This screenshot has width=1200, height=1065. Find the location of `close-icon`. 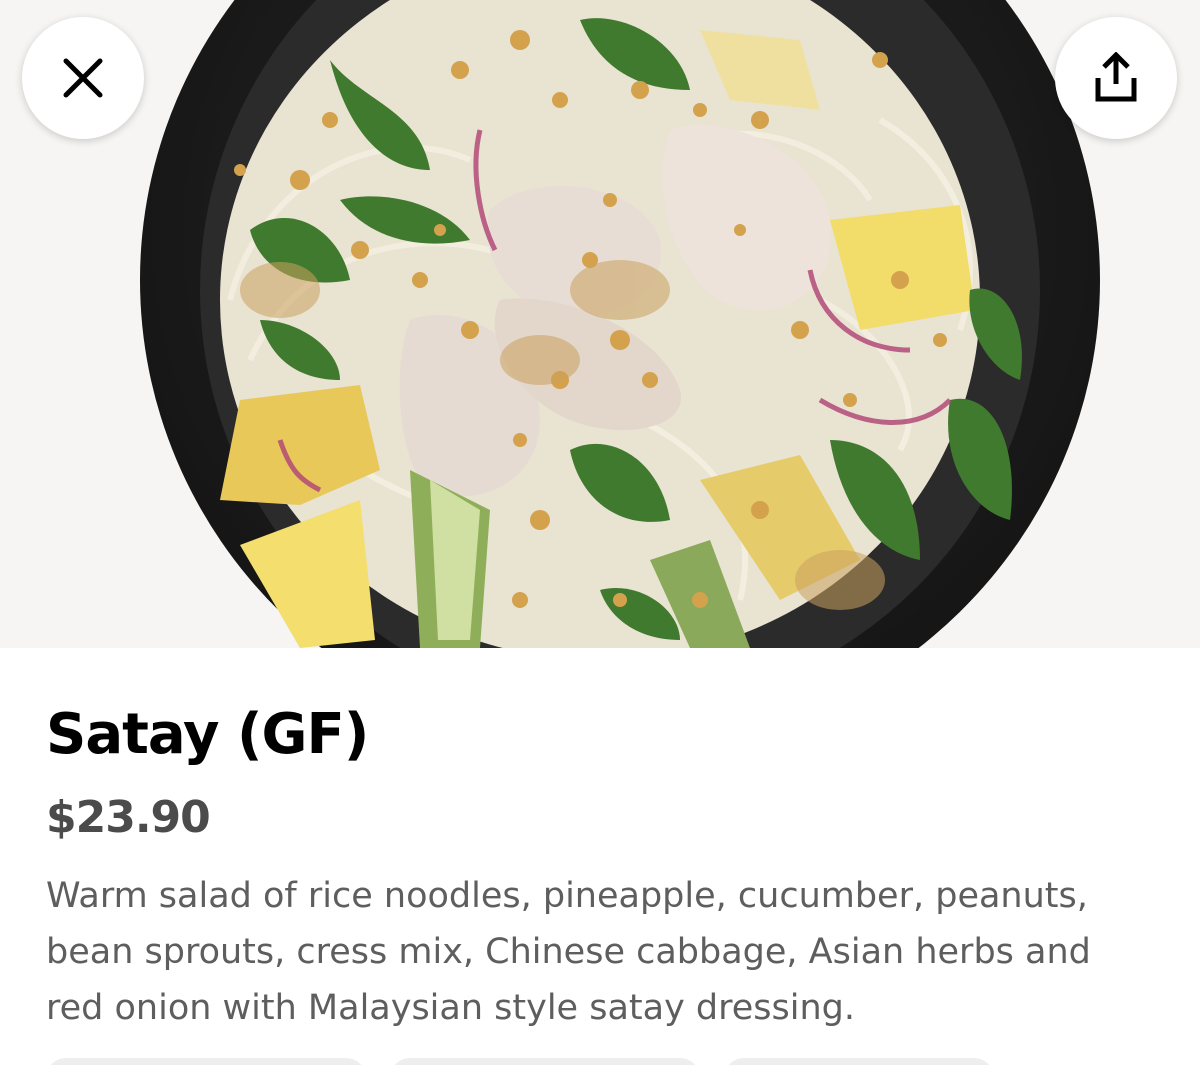

close-icon is located at coordinates (83, 78).